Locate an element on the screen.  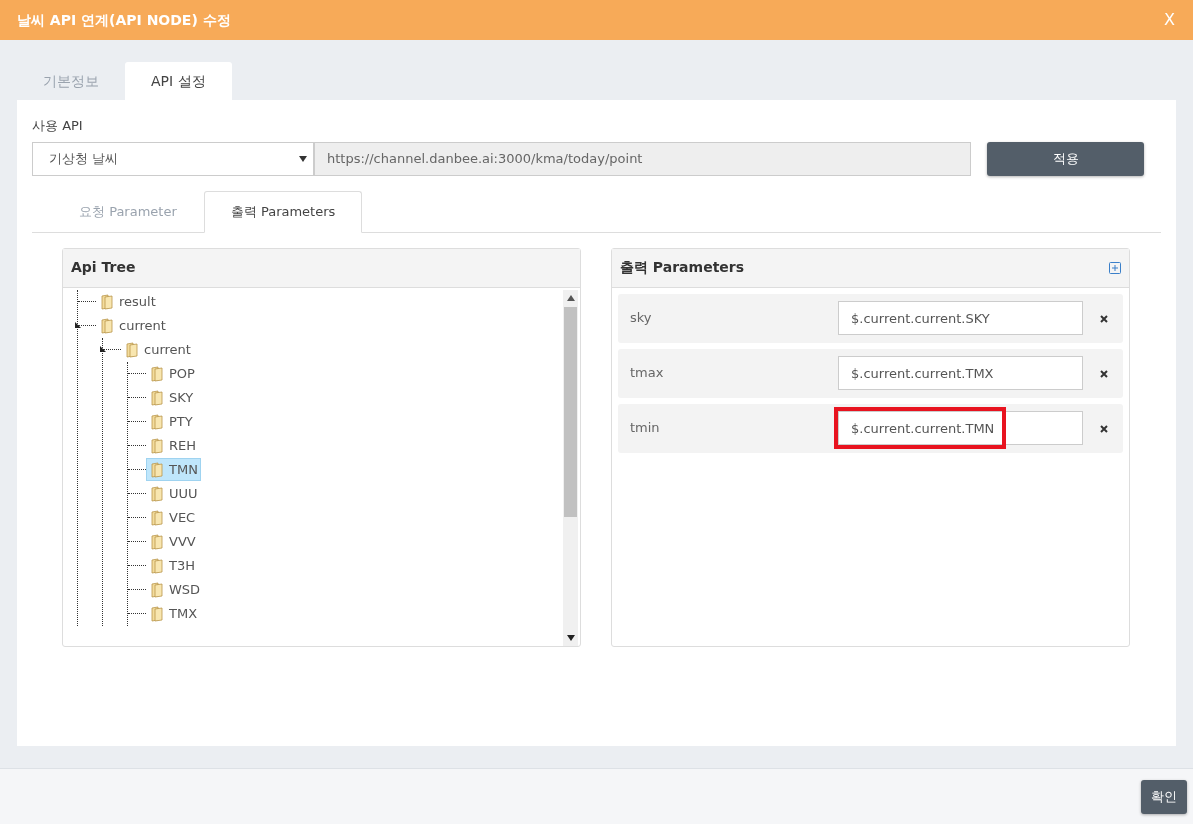
parameter-name: tmin is located at coordinates (645, 428).